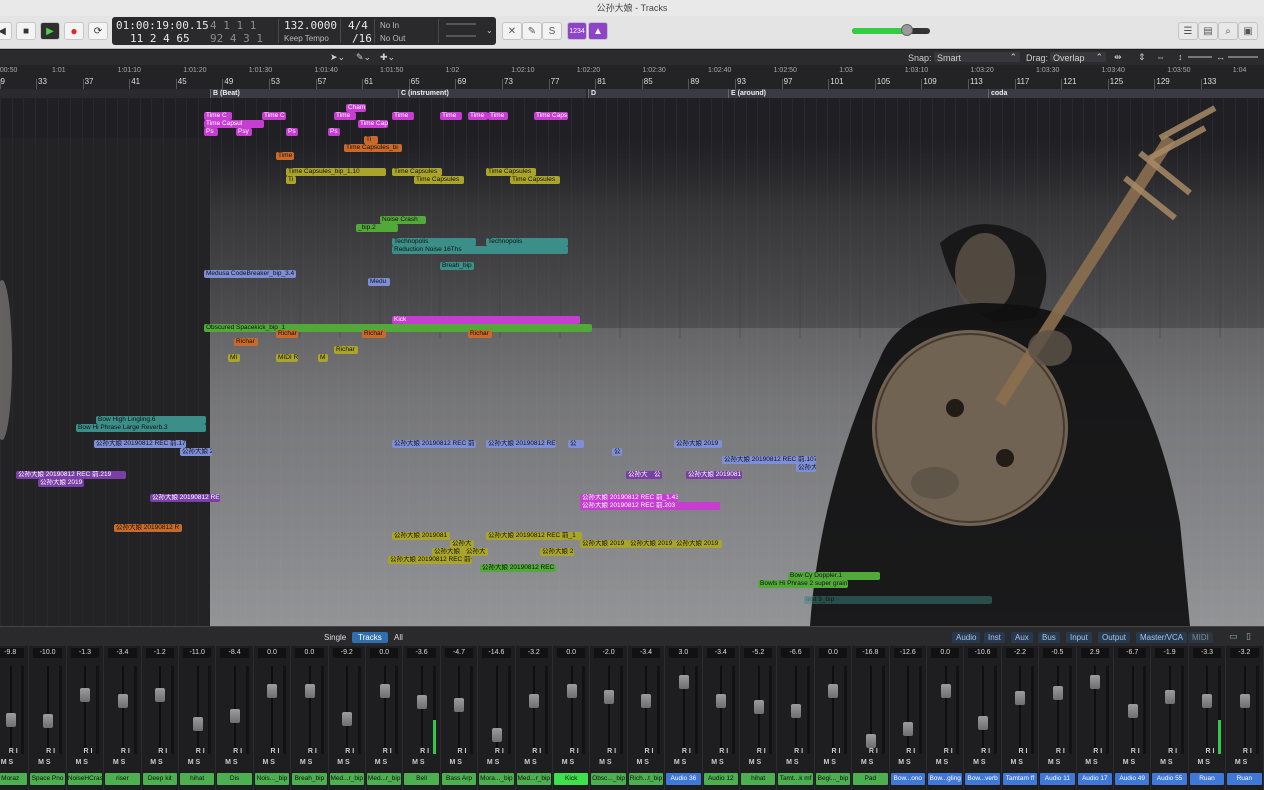 This screenshot has height=790, width=1264. I want to click on channel-name: Deep kit, so click(159, 779).